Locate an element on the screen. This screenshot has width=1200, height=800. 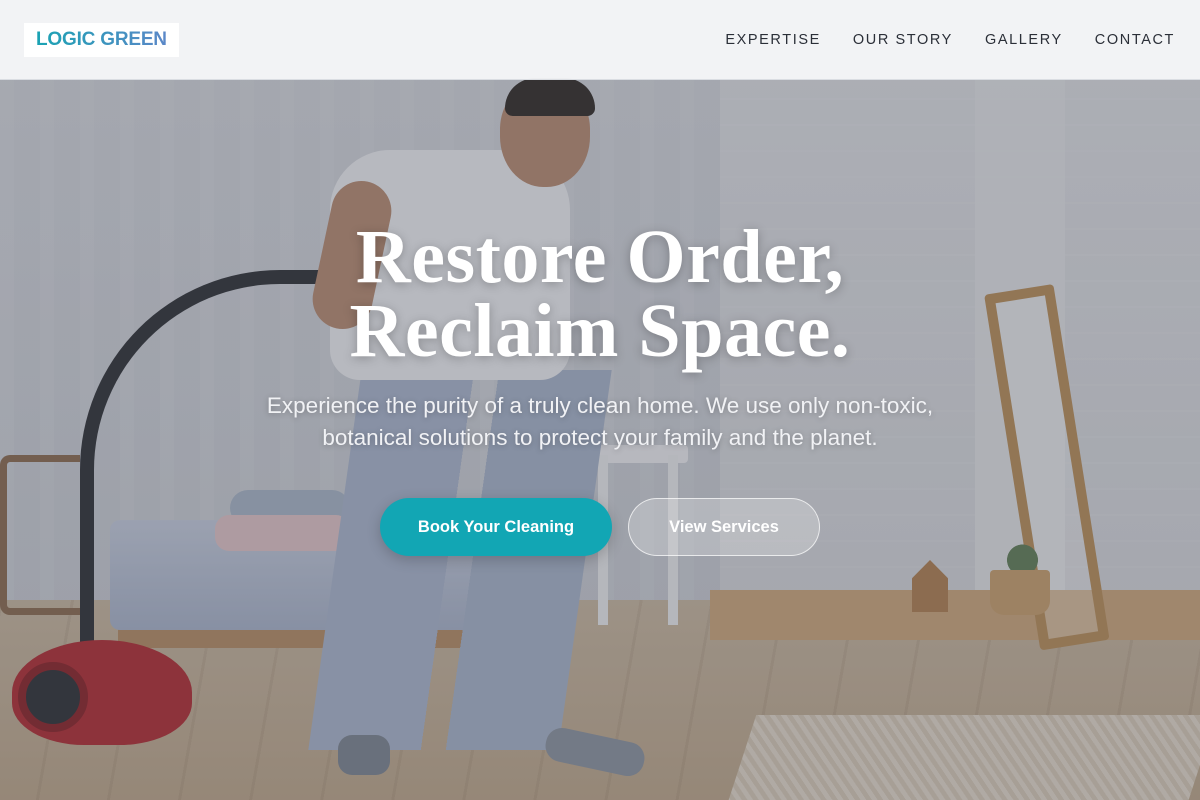
brand-logo-text: LOGIC GREEN is located at coordinates (101, 39).